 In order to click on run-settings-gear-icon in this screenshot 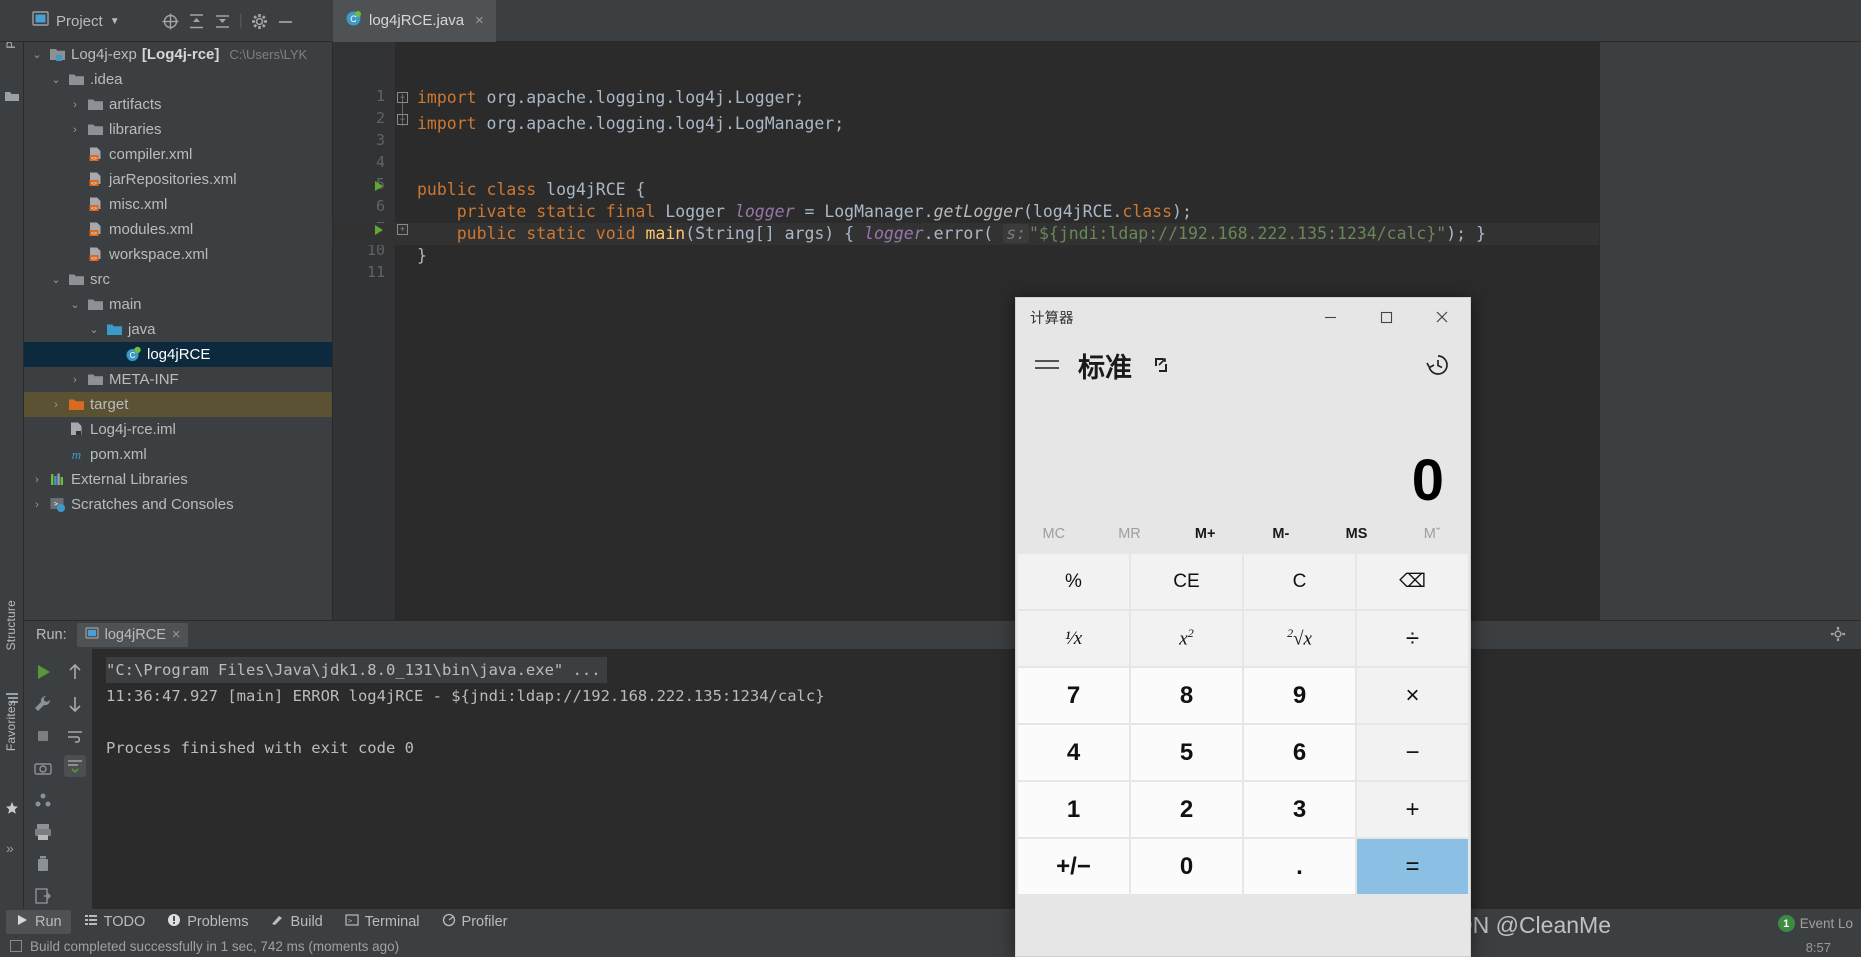, I will do `click(1838, 634)`.